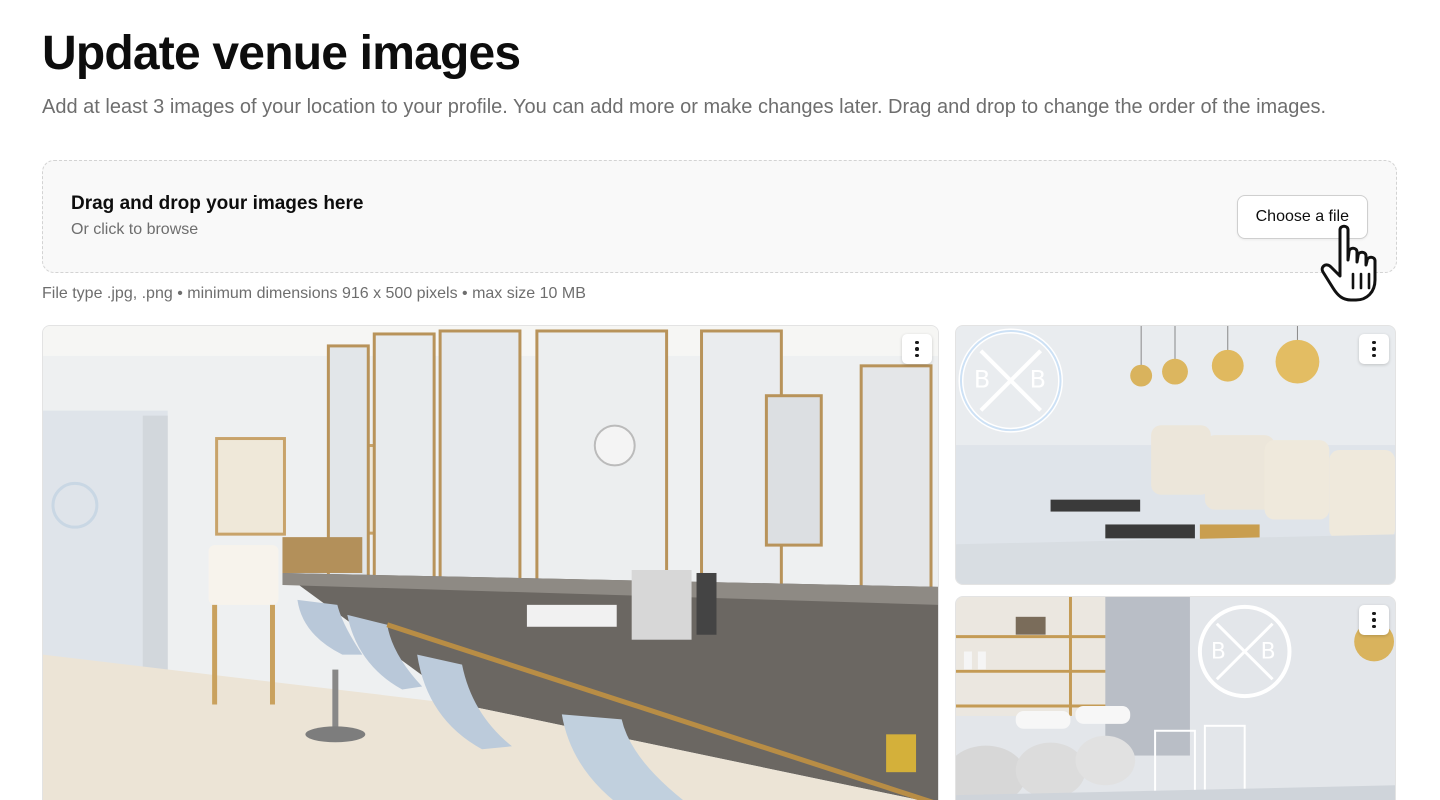 The image size is (1440, 800). Describe the element at coordinates (1302, 217) in the screenshot. I see `choose-file-button: Choose a file` at that location.